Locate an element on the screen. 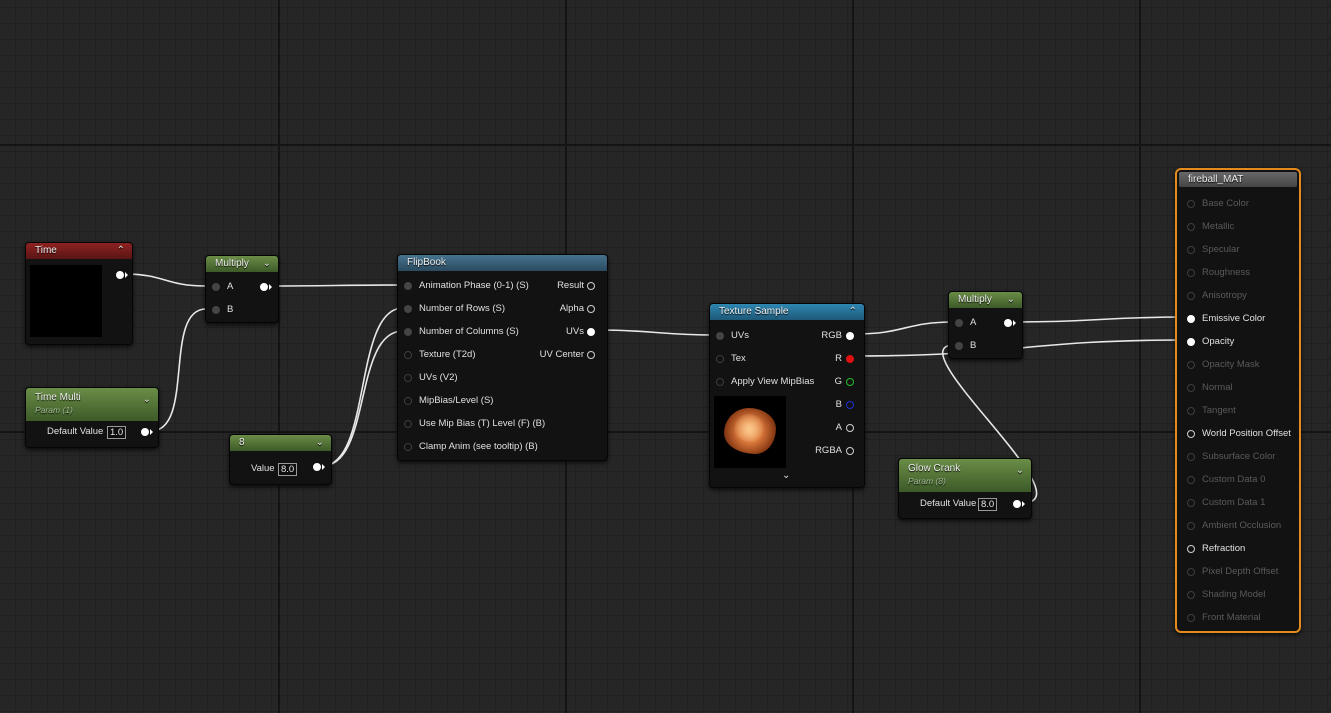  constant-8-node: 8 ⌄ Value 8.0 is located at coordinates (280, 459).